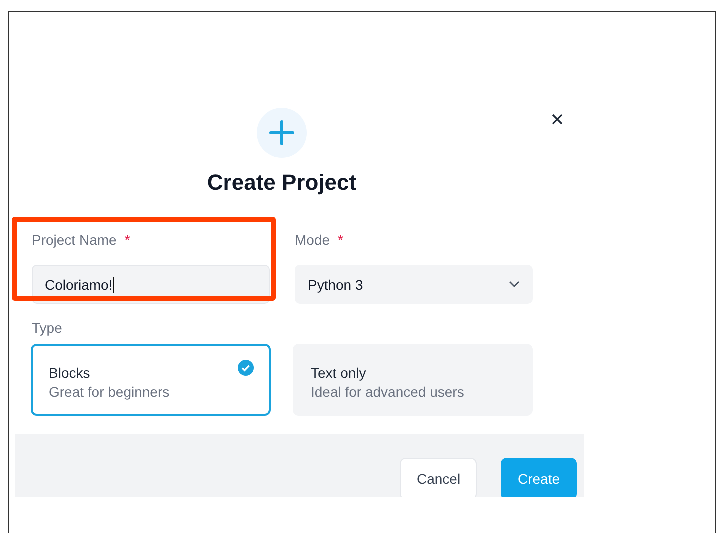 Image resolution: width=722 pixels, height=533 pixels. Describe the element at coordinates (514, 284) in the screenshot. I see `chevron-down-icon` at that location.